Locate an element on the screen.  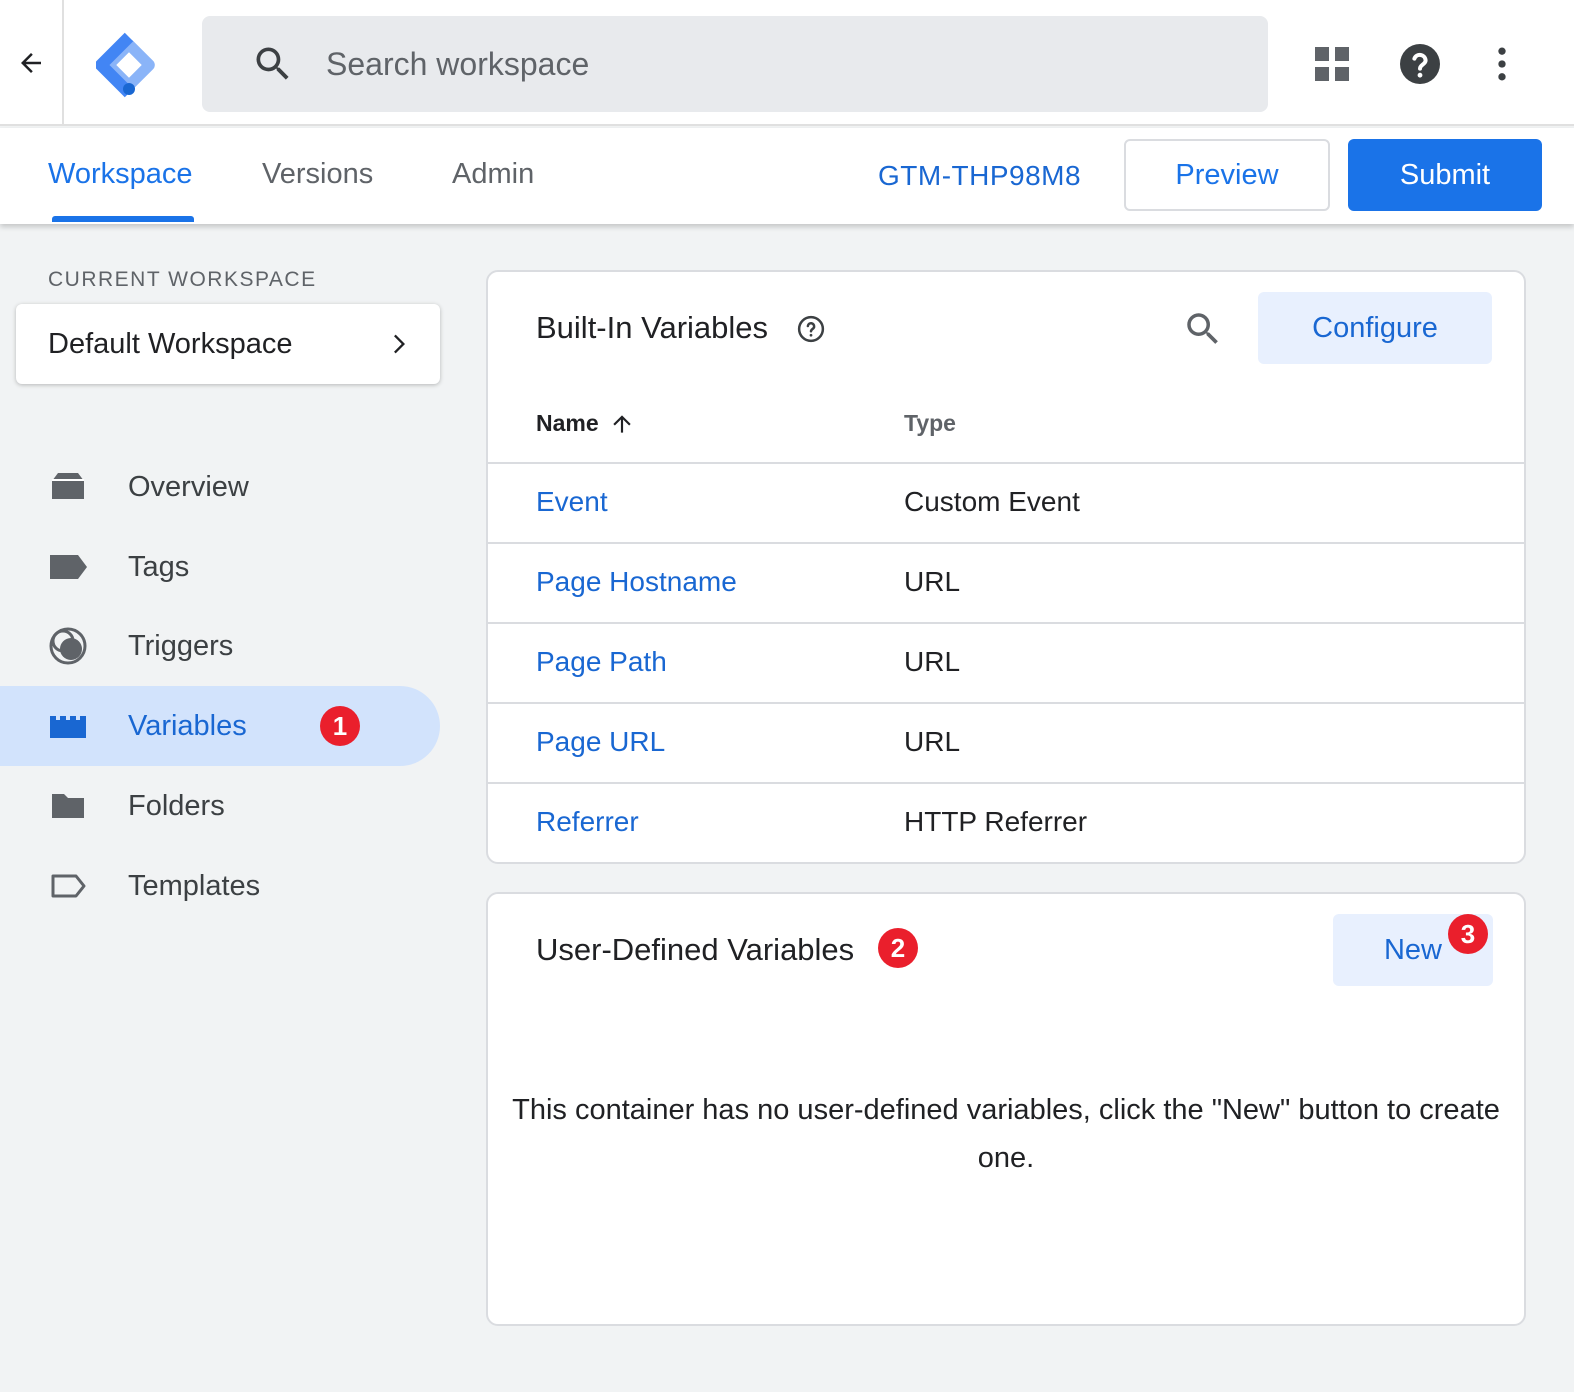
tab-versions: Versions is located at coordinates (317, 174).